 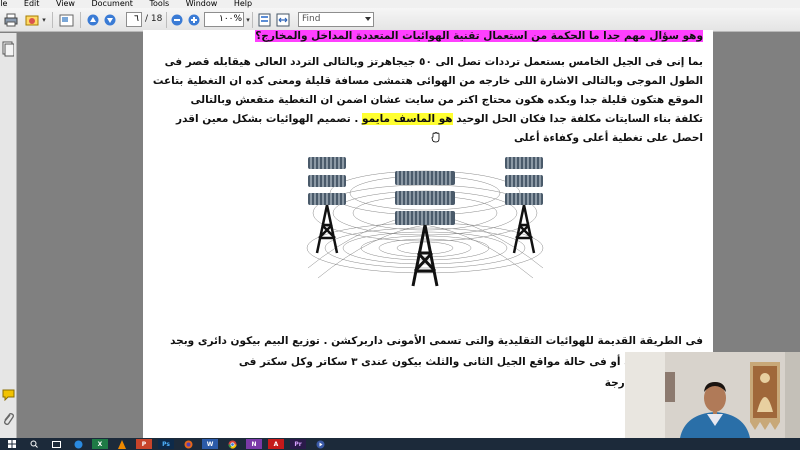 What do you see at coordinates (712, 395) in the screenshot?
I see `presenter-webcam-overlay` at bounding box center [712, 395].